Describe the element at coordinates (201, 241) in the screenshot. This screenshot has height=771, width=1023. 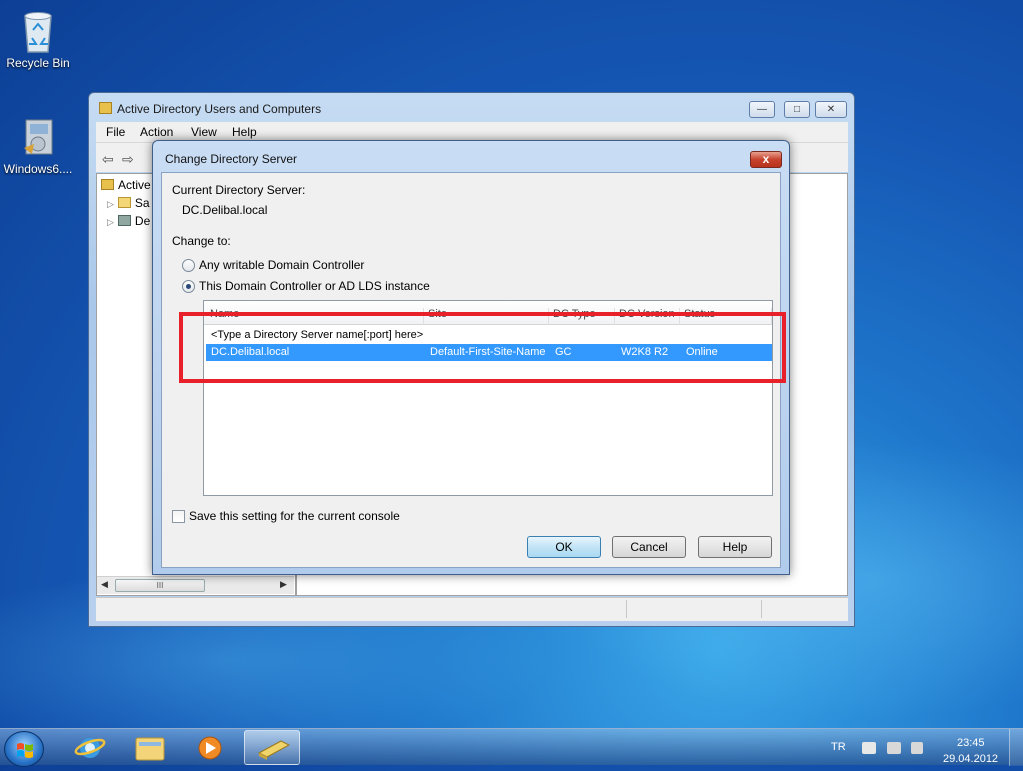
I see `change-to-label: Change to:` at that location.